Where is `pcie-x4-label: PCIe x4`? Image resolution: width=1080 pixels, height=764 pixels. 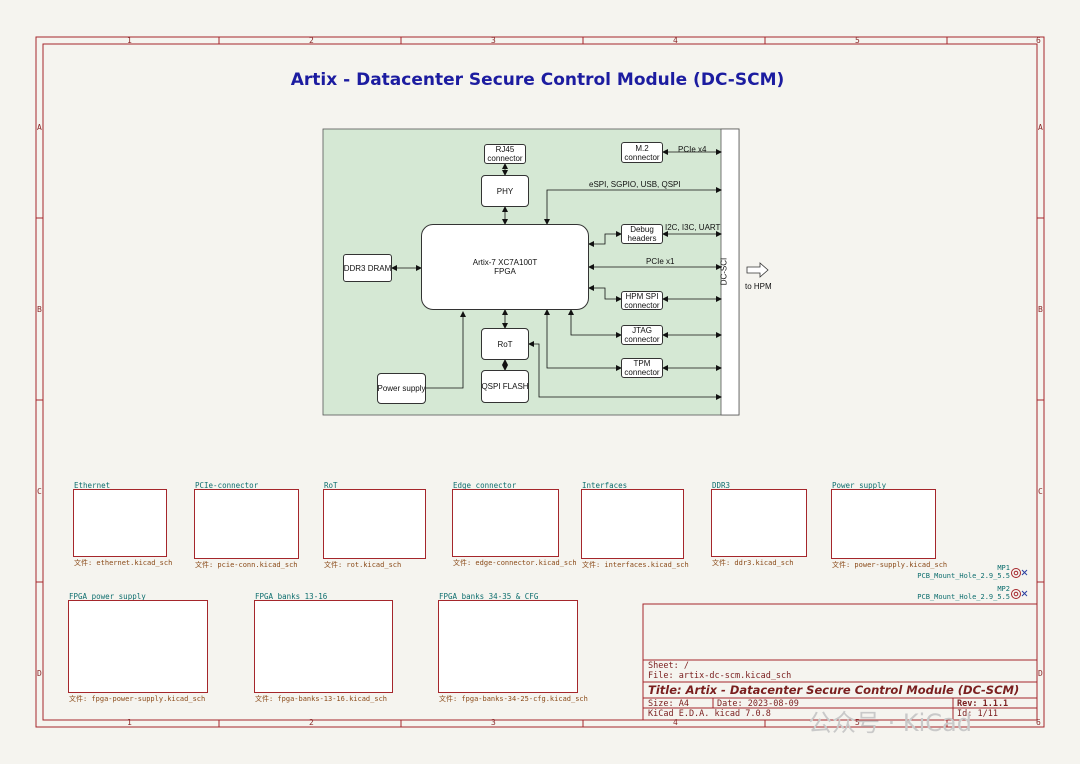
pcie-x4-label: PCIe x4 is located at coordinates (692, 149).